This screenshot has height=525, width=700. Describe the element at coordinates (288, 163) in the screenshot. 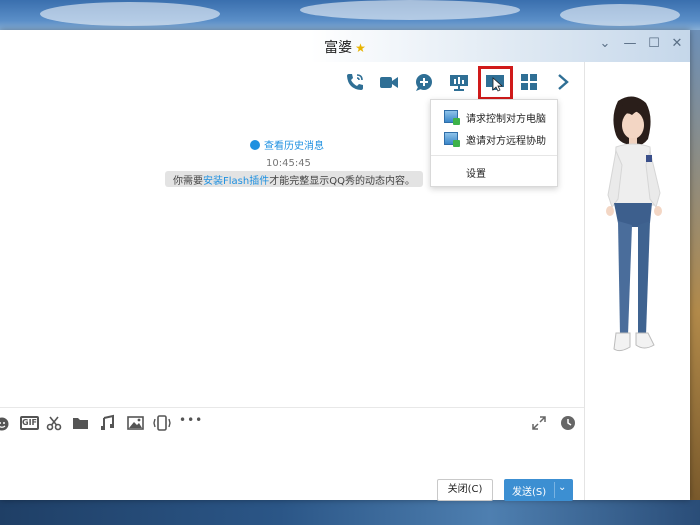

I see `message-timestamp: 10:45:45` at that location.